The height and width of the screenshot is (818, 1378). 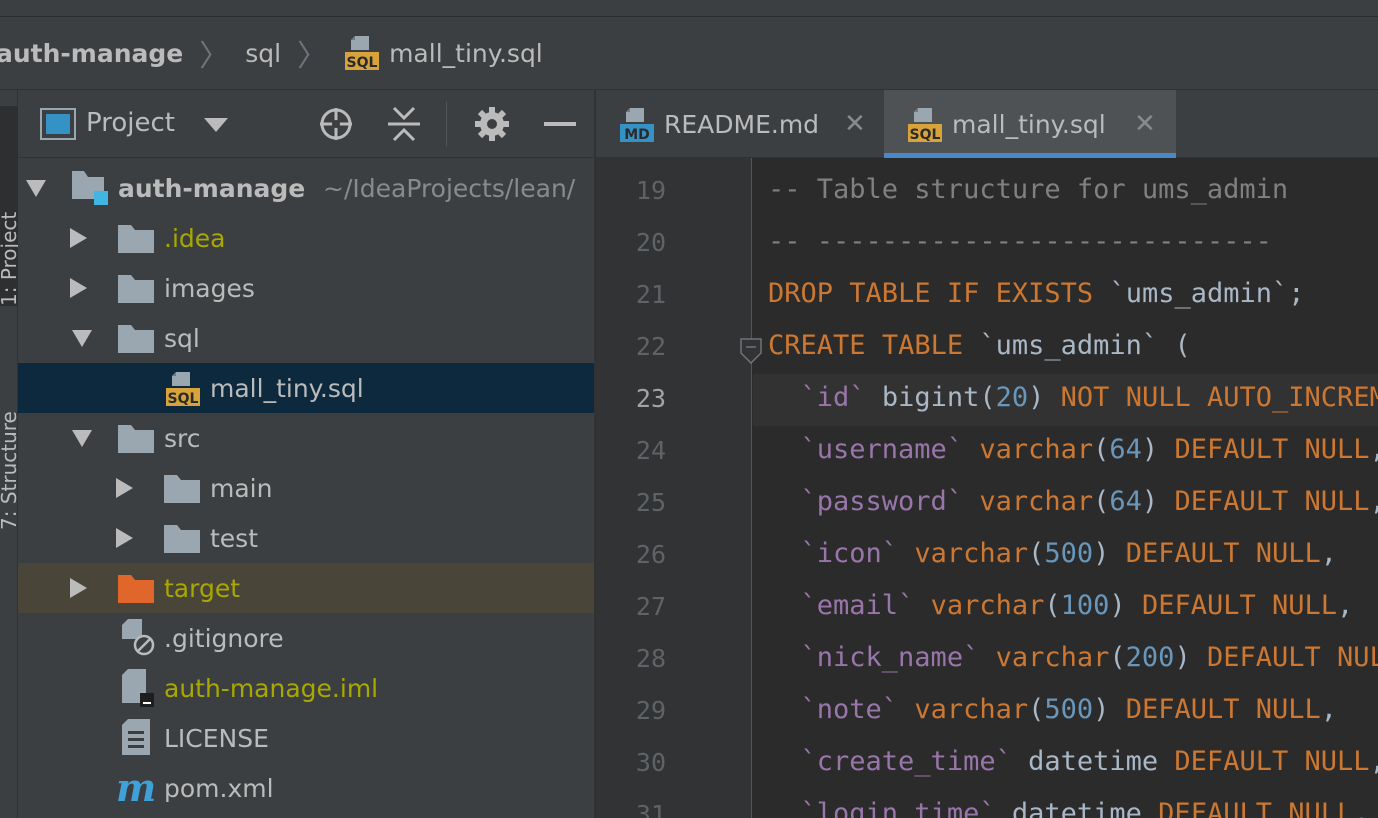 What do you see at coordinates (271, 688) in the screenshot?
I see `tree-item-label: auth-manage.iml` at bounding box center [271, 688].